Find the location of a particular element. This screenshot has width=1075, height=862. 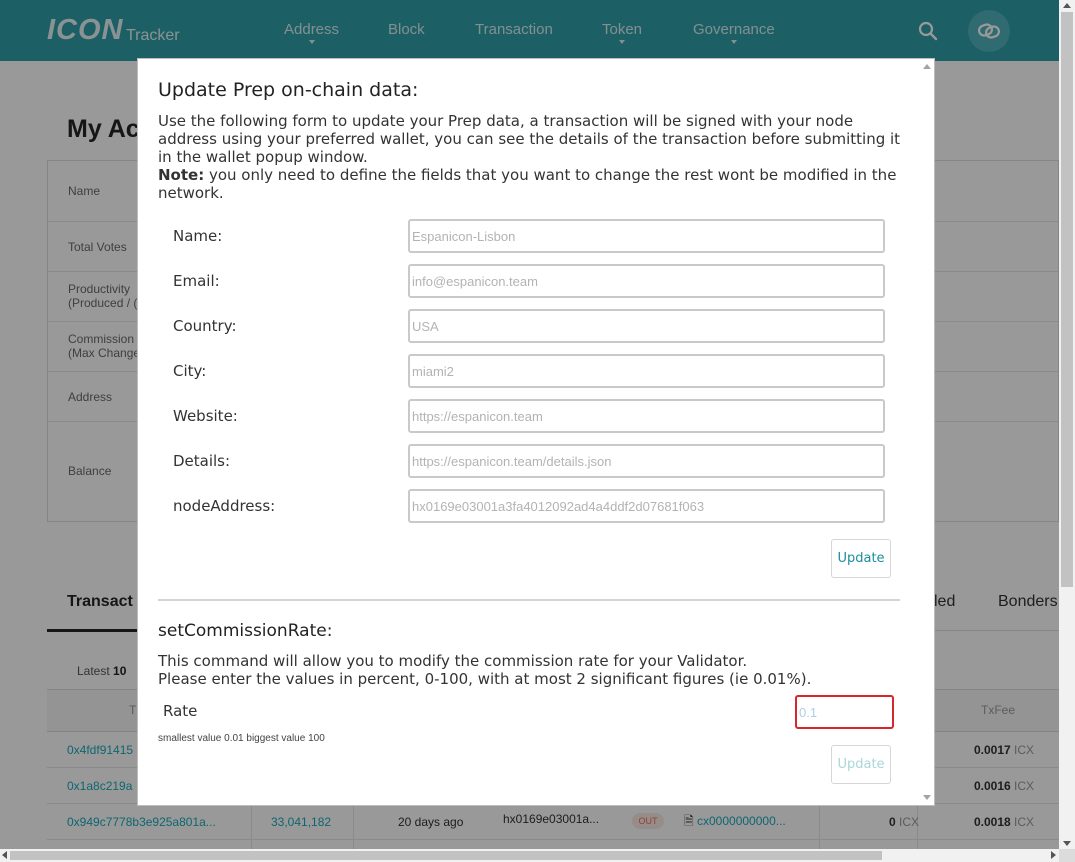

website-input is located at coordinates (646, 416).